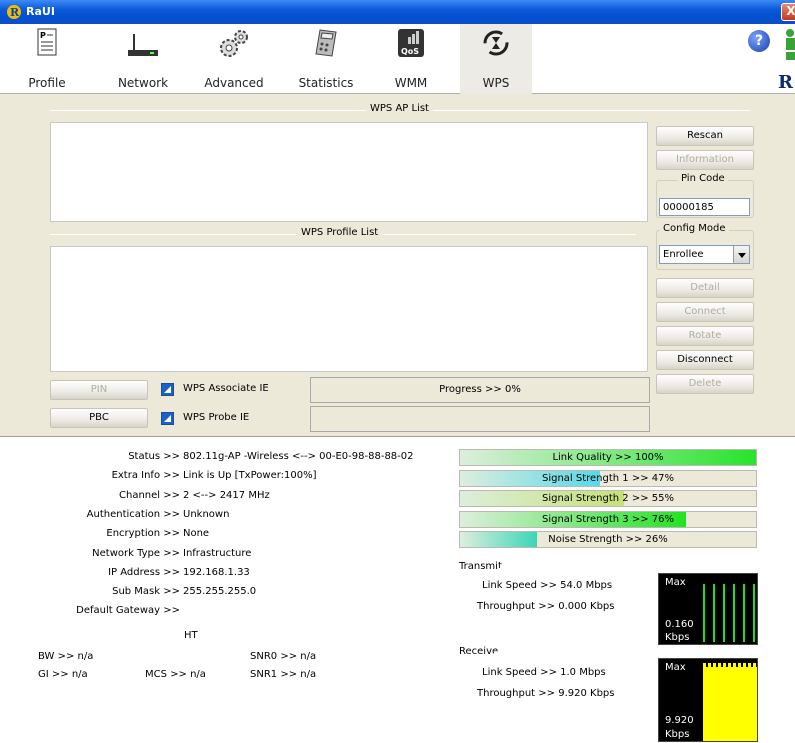  Describe the element at coordinates (143, 59) in the screenshot. I see `tab-network: Network` at that location.